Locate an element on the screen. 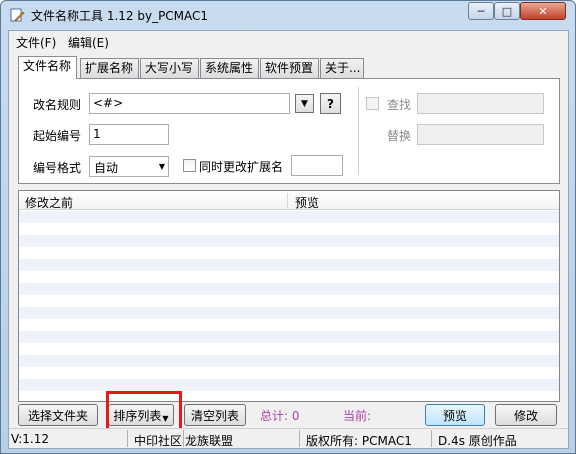  menu-file: 文件(F) is located at coordinates (36, 42).